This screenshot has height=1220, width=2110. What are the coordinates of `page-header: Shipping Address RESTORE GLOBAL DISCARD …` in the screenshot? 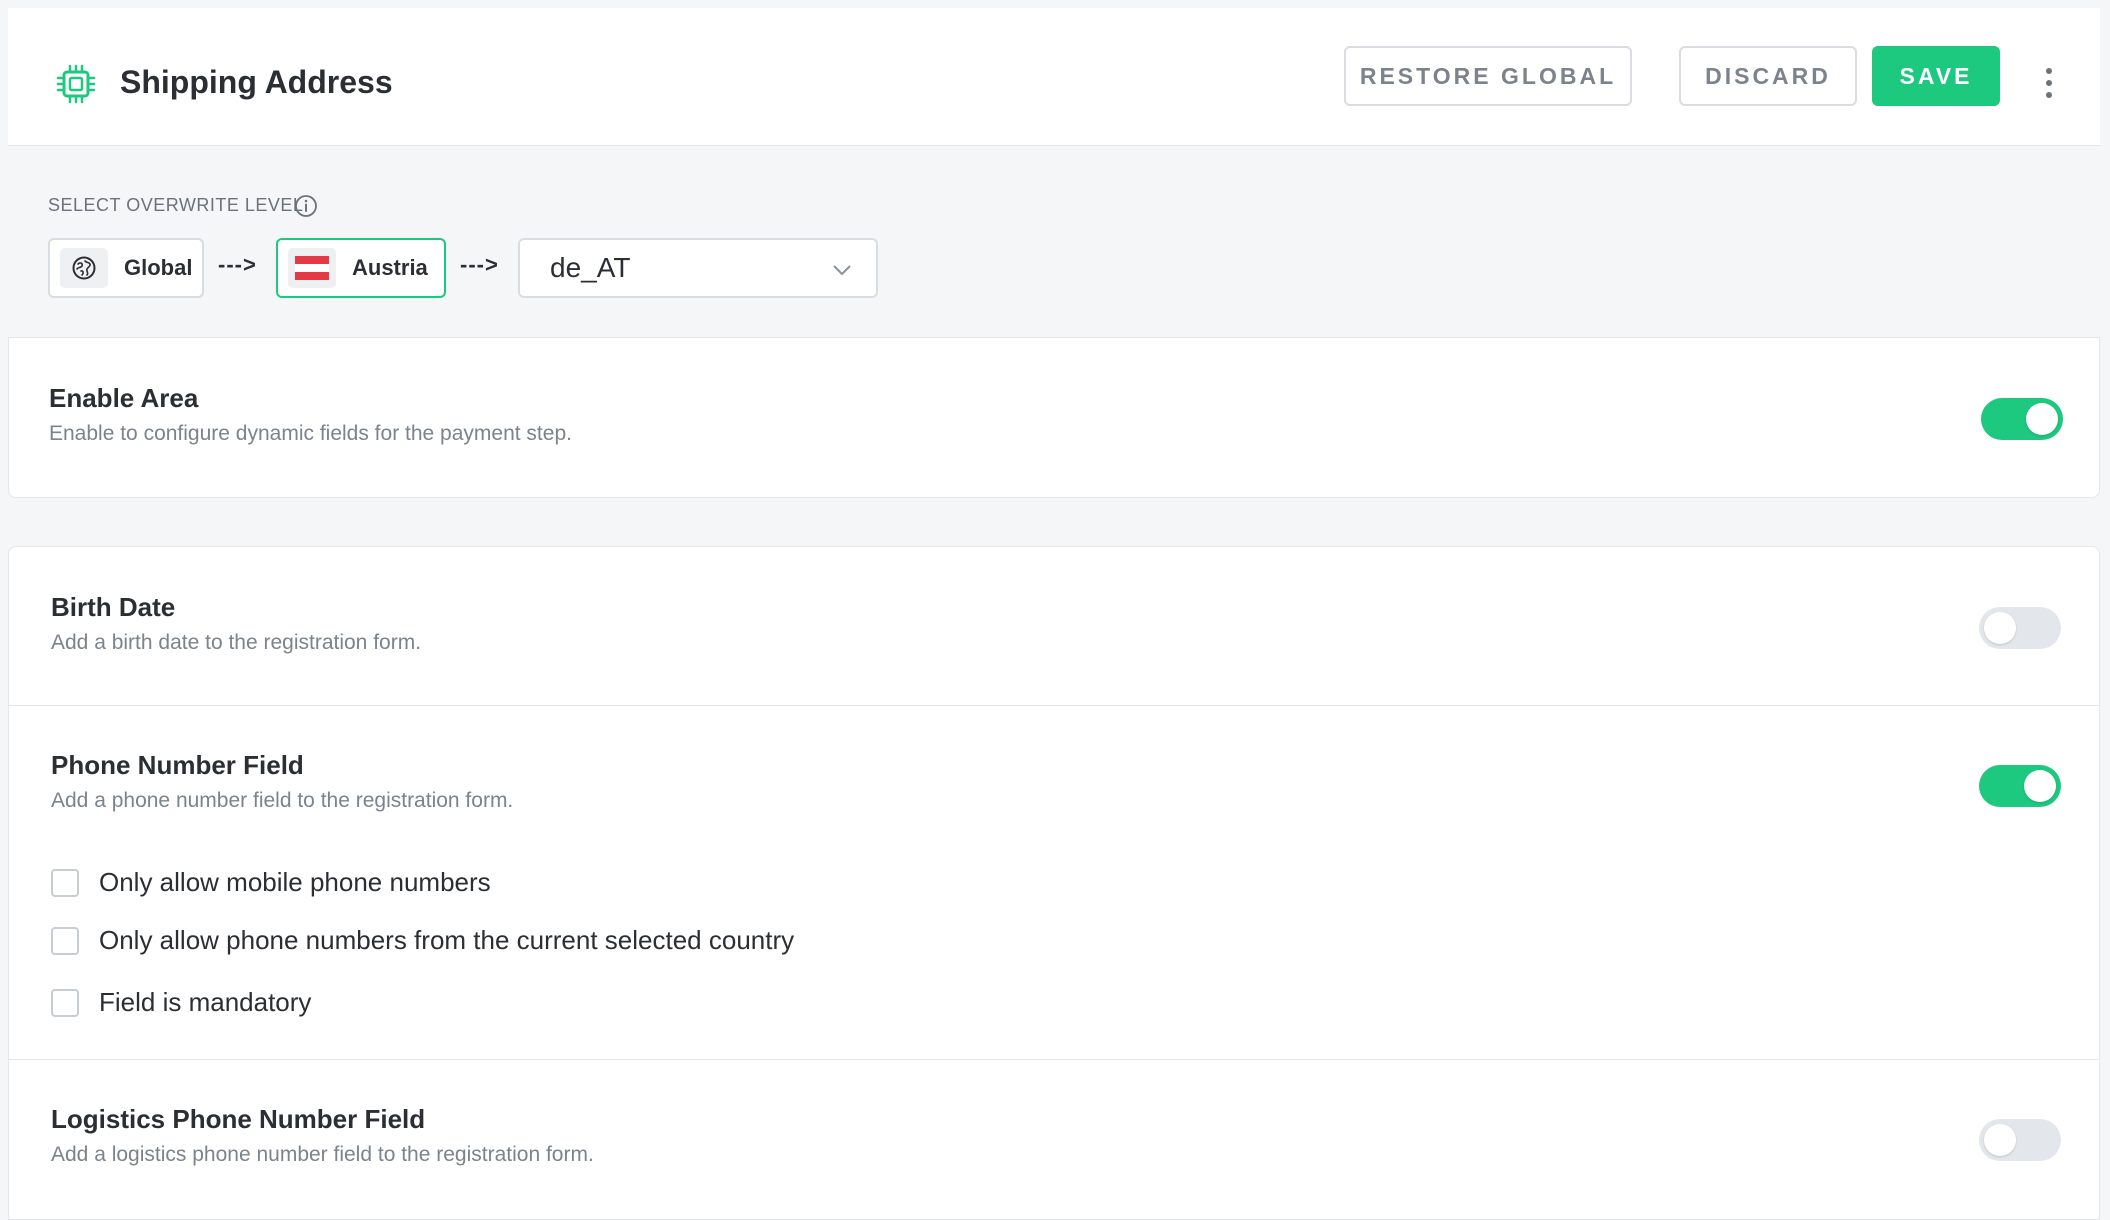 It's located at (1054, 77).